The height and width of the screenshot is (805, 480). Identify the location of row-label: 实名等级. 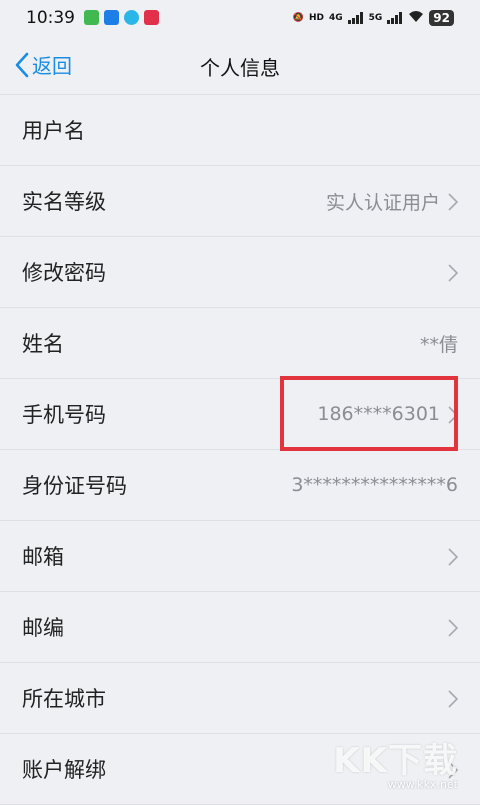
(64, 202).